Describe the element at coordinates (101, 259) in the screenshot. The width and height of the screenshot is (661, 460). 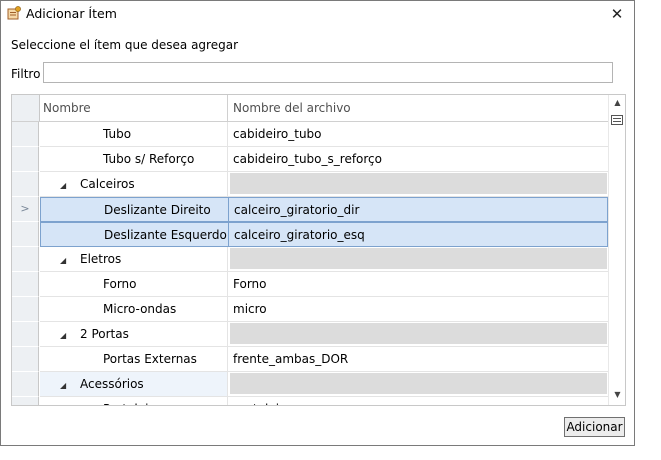
I see `name-text: Eletros` at that location.